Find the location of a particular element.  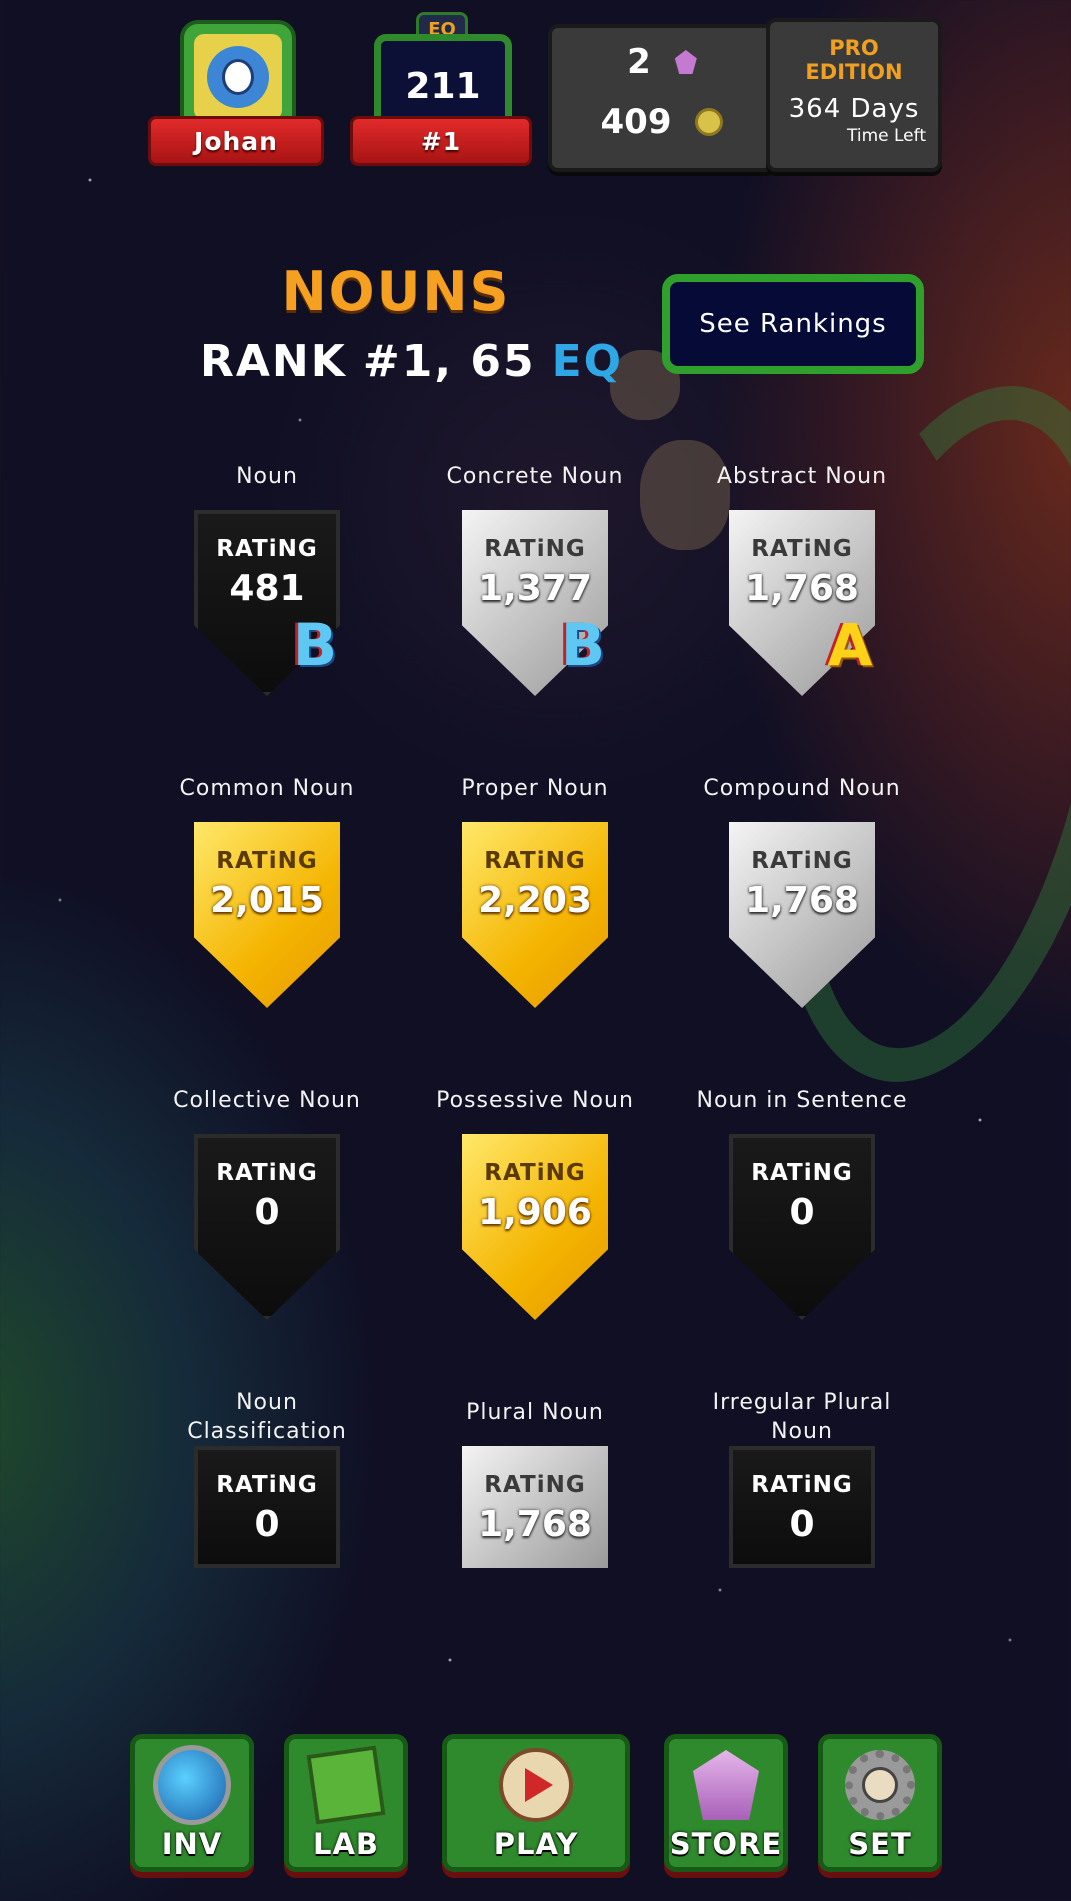

skill-label: Collective Noun is located at coordinates (267, 1100).